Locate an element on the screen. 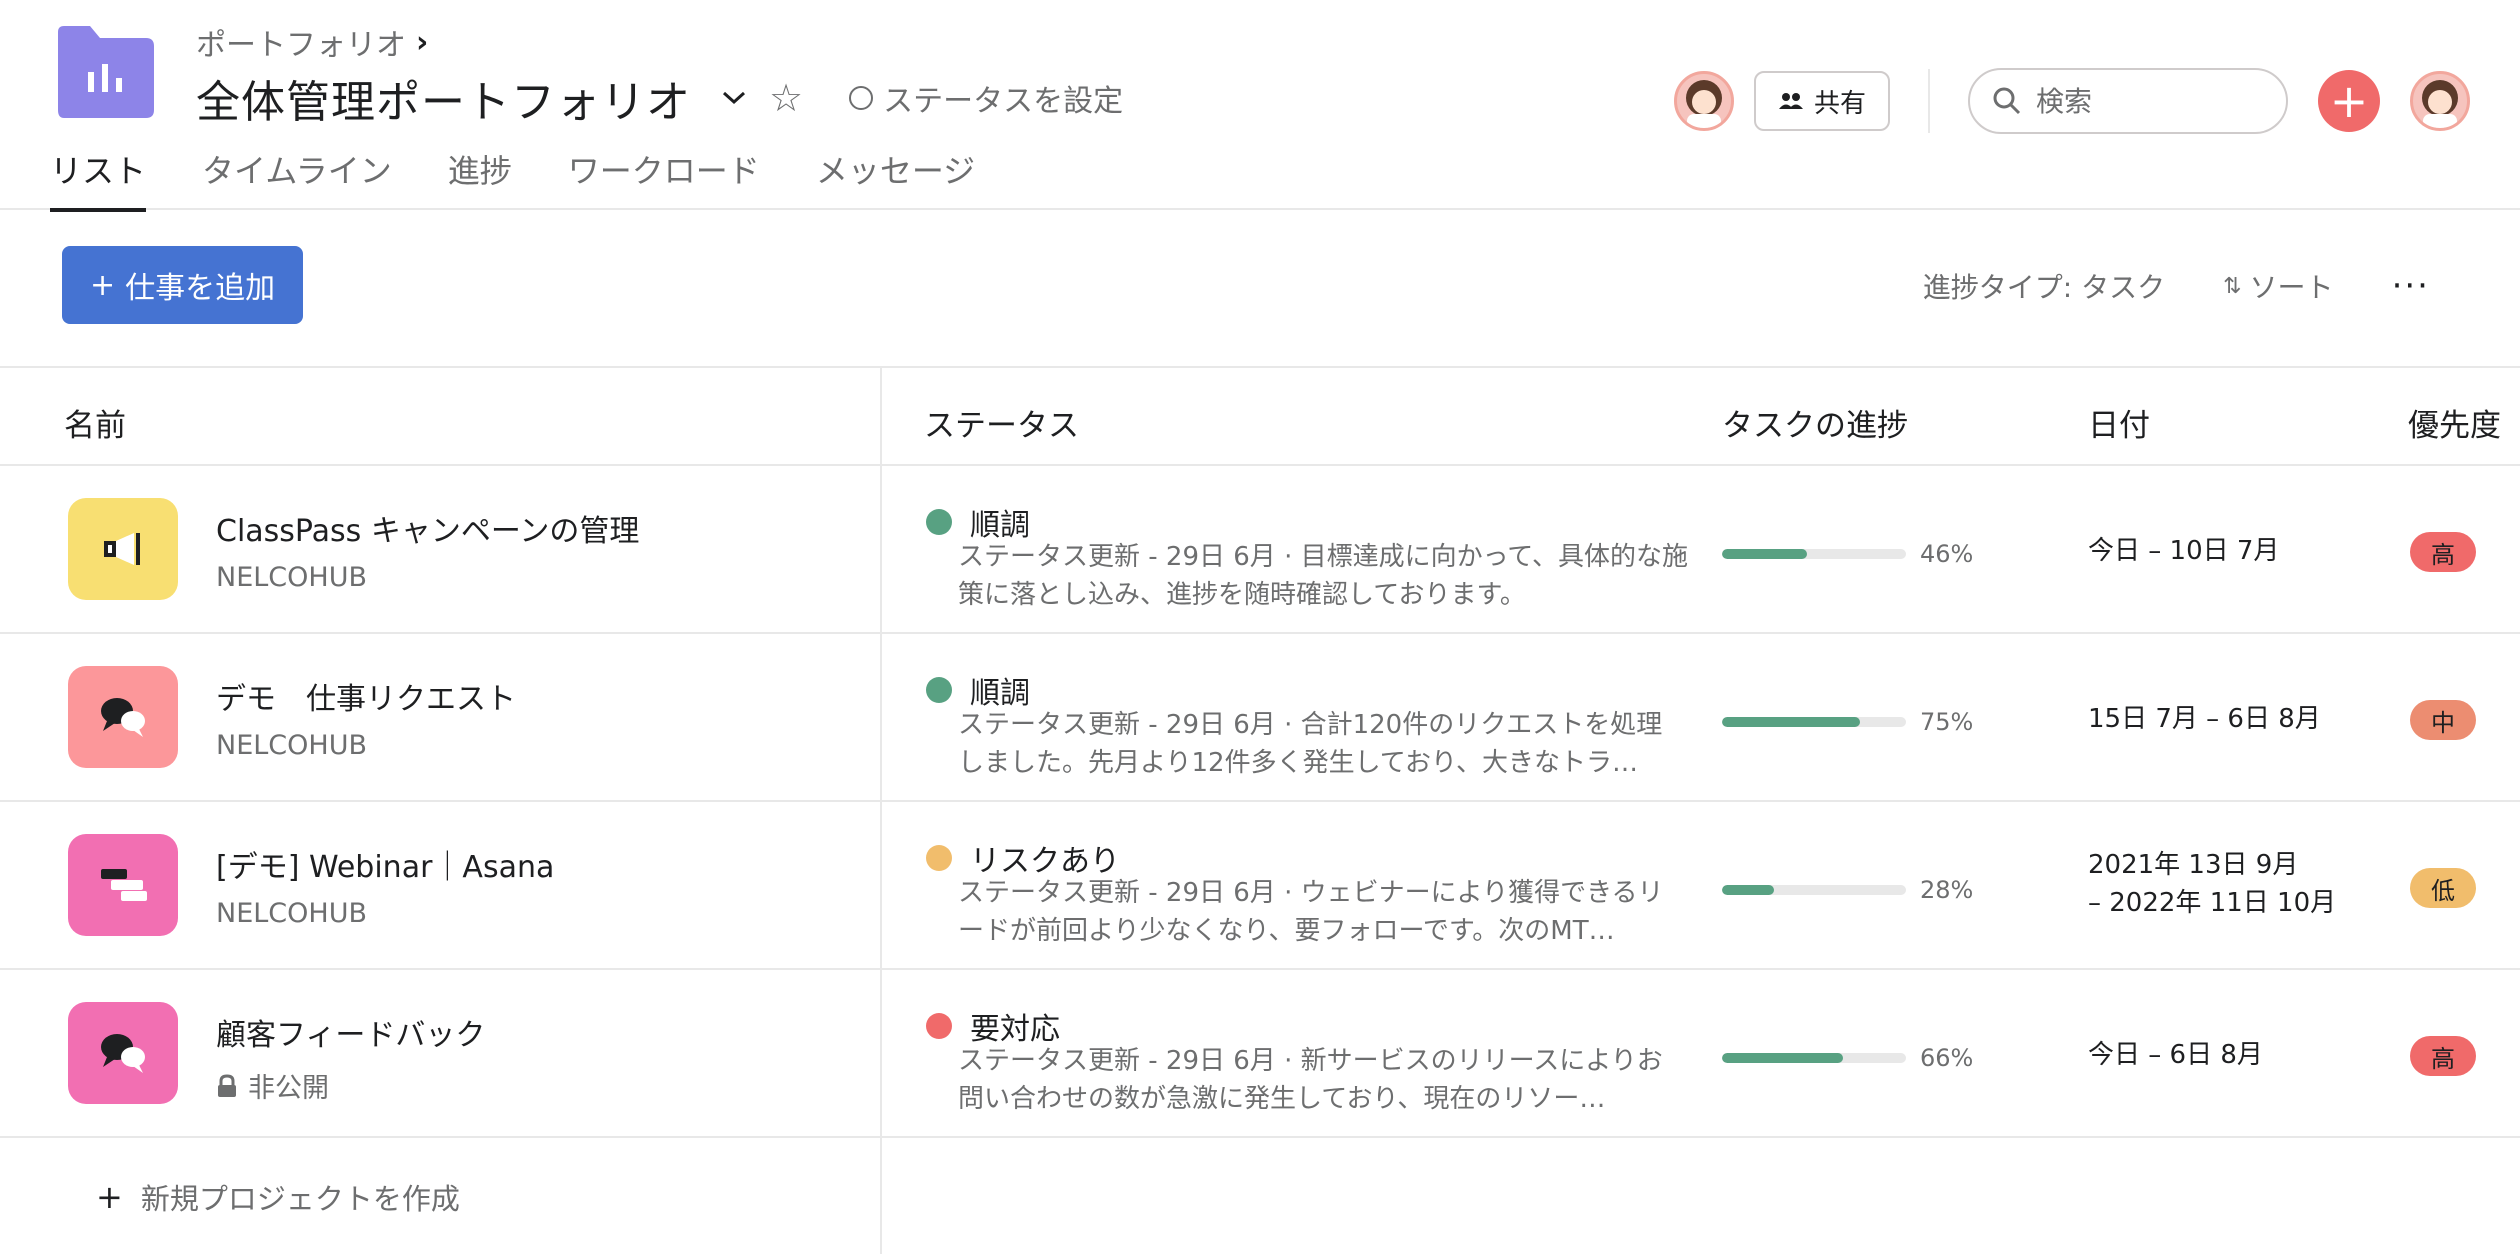 This screenshot has width=2520, height=1254. column-header-progress: タスクの進捗 is located at coordinates (1815, 422).